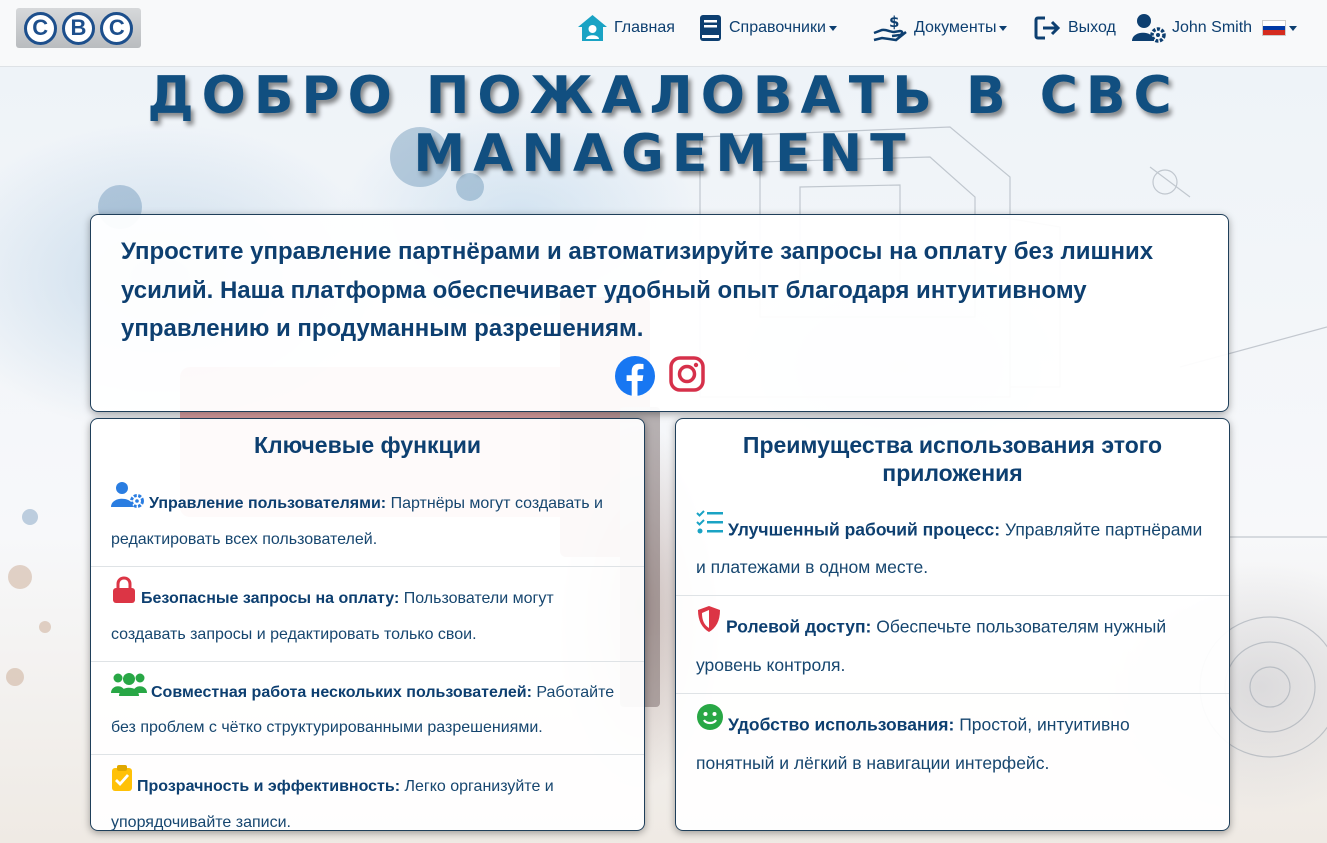 The width and height of the screenshot is (1327, 843). I want to click on user-gear-icon, so click(1149, 28).